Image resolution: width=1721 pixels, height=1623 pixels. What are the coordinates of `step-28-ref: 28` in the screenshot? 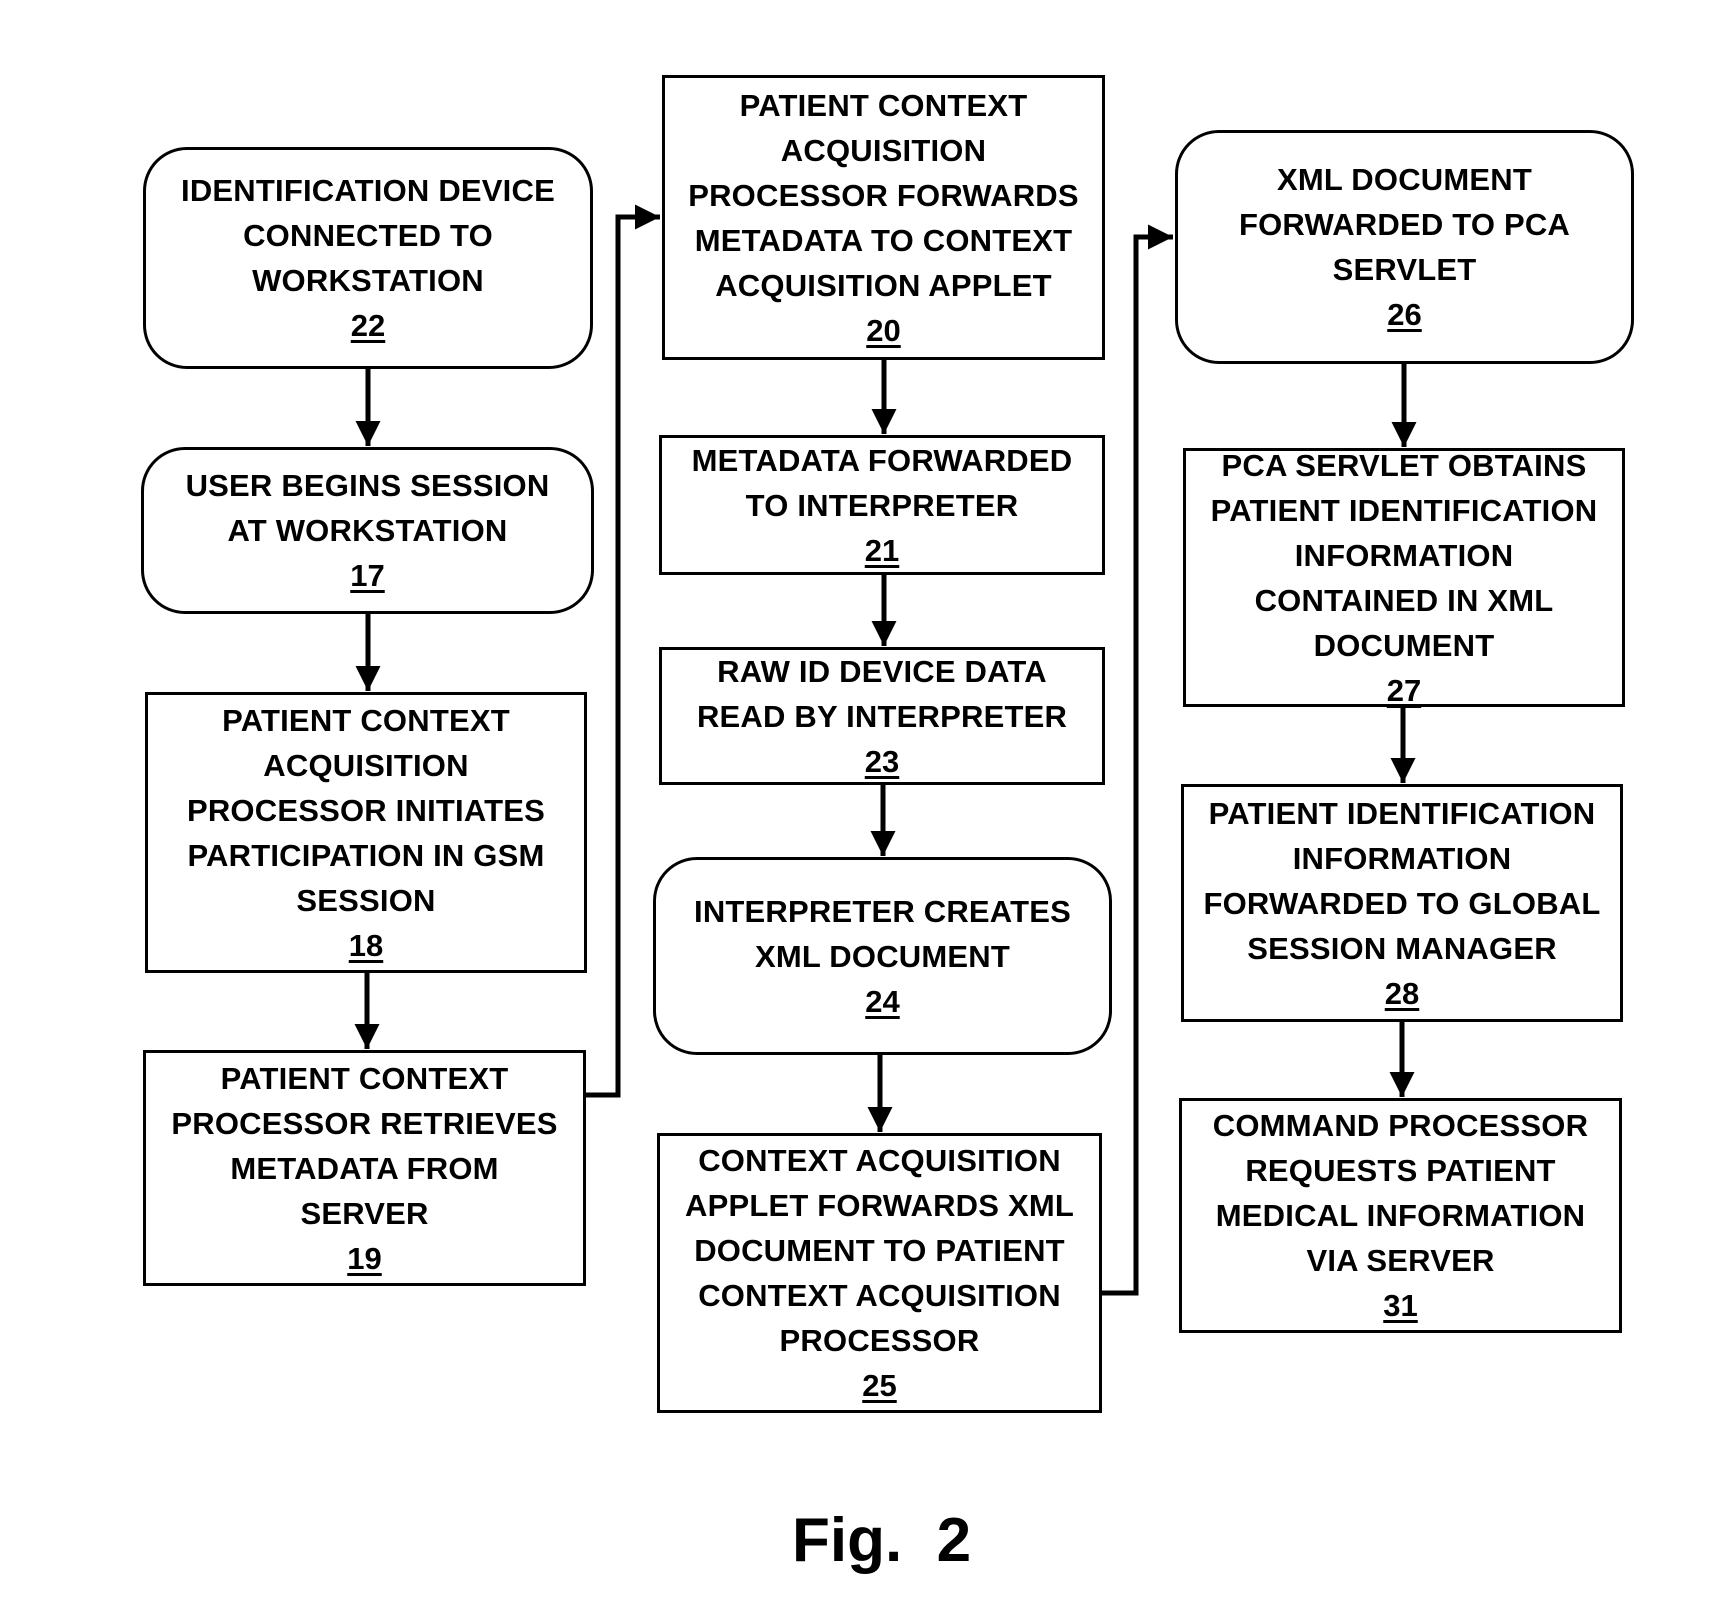 It's located at (1402, 993).